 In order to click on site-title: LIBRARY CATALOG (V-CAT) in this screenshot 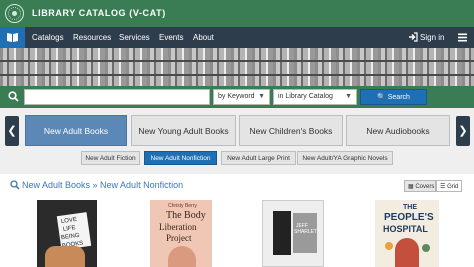, I will do `click(99, 13)`.